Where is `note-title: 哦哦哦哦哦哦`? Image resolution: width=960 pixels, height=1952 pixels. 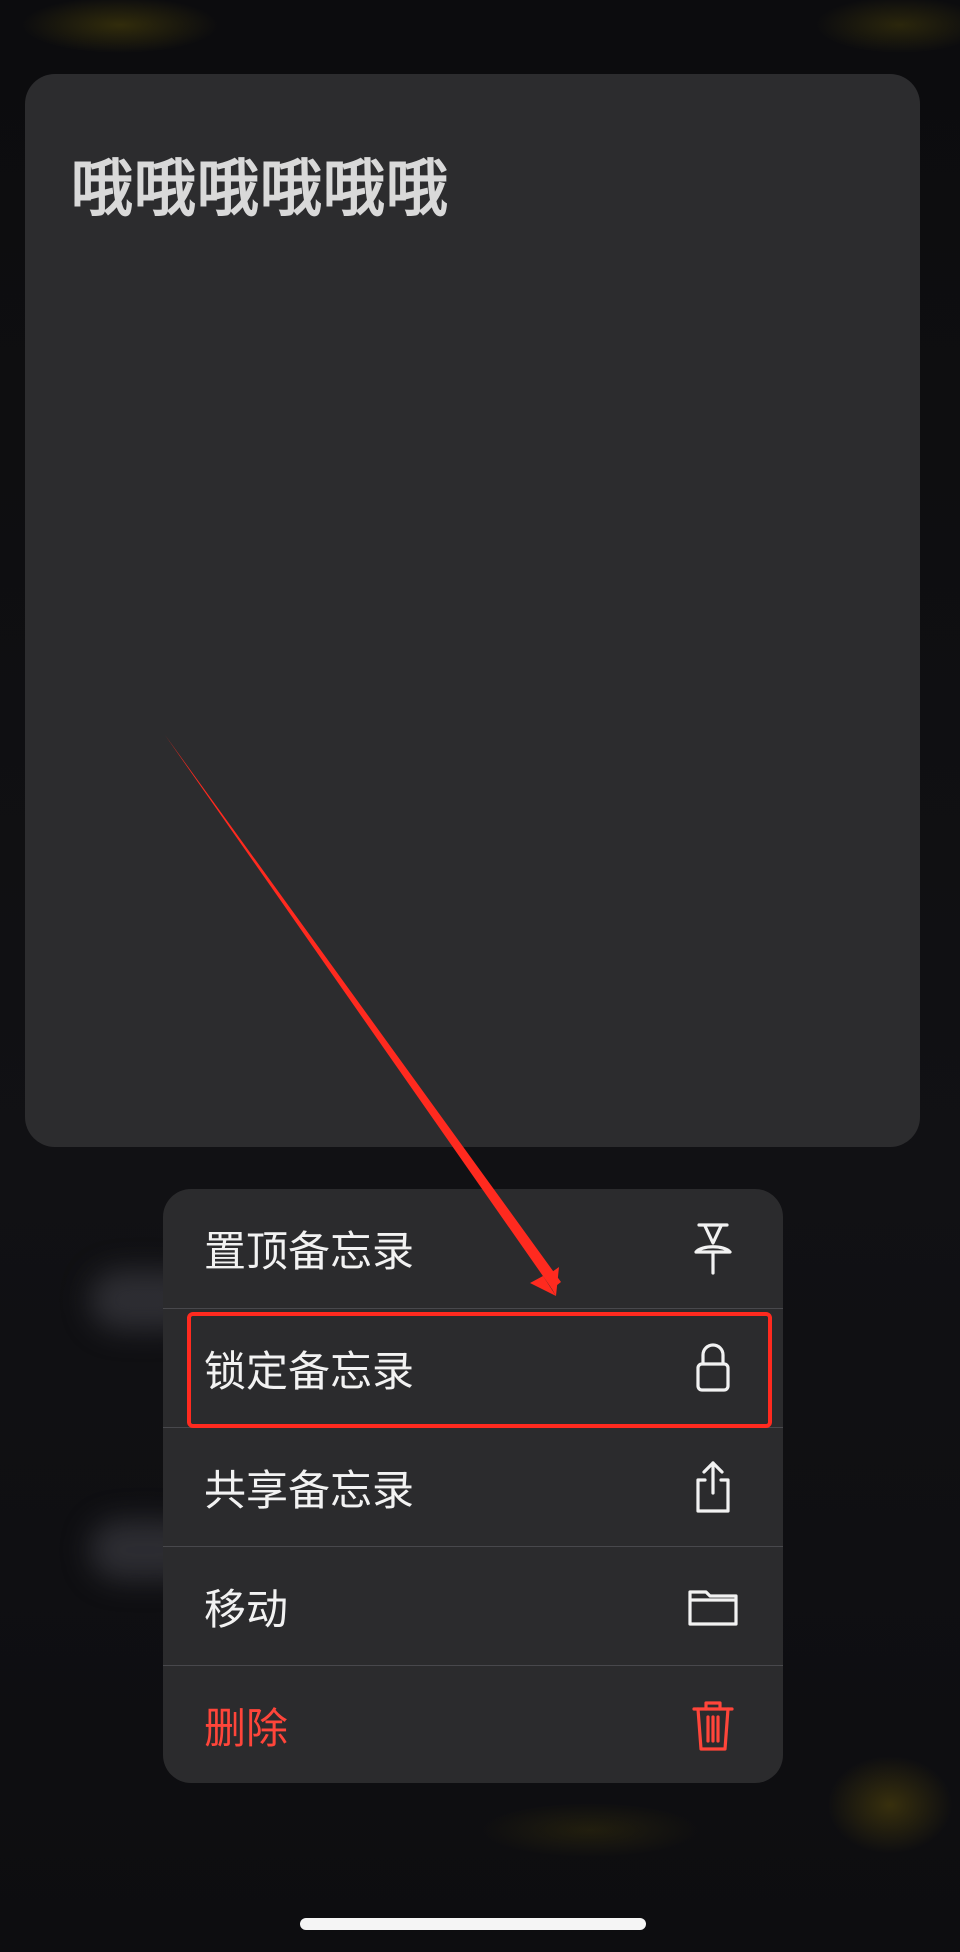 note-title: 哦哦哦哦哦哦 is located at coordinates (260, 188).